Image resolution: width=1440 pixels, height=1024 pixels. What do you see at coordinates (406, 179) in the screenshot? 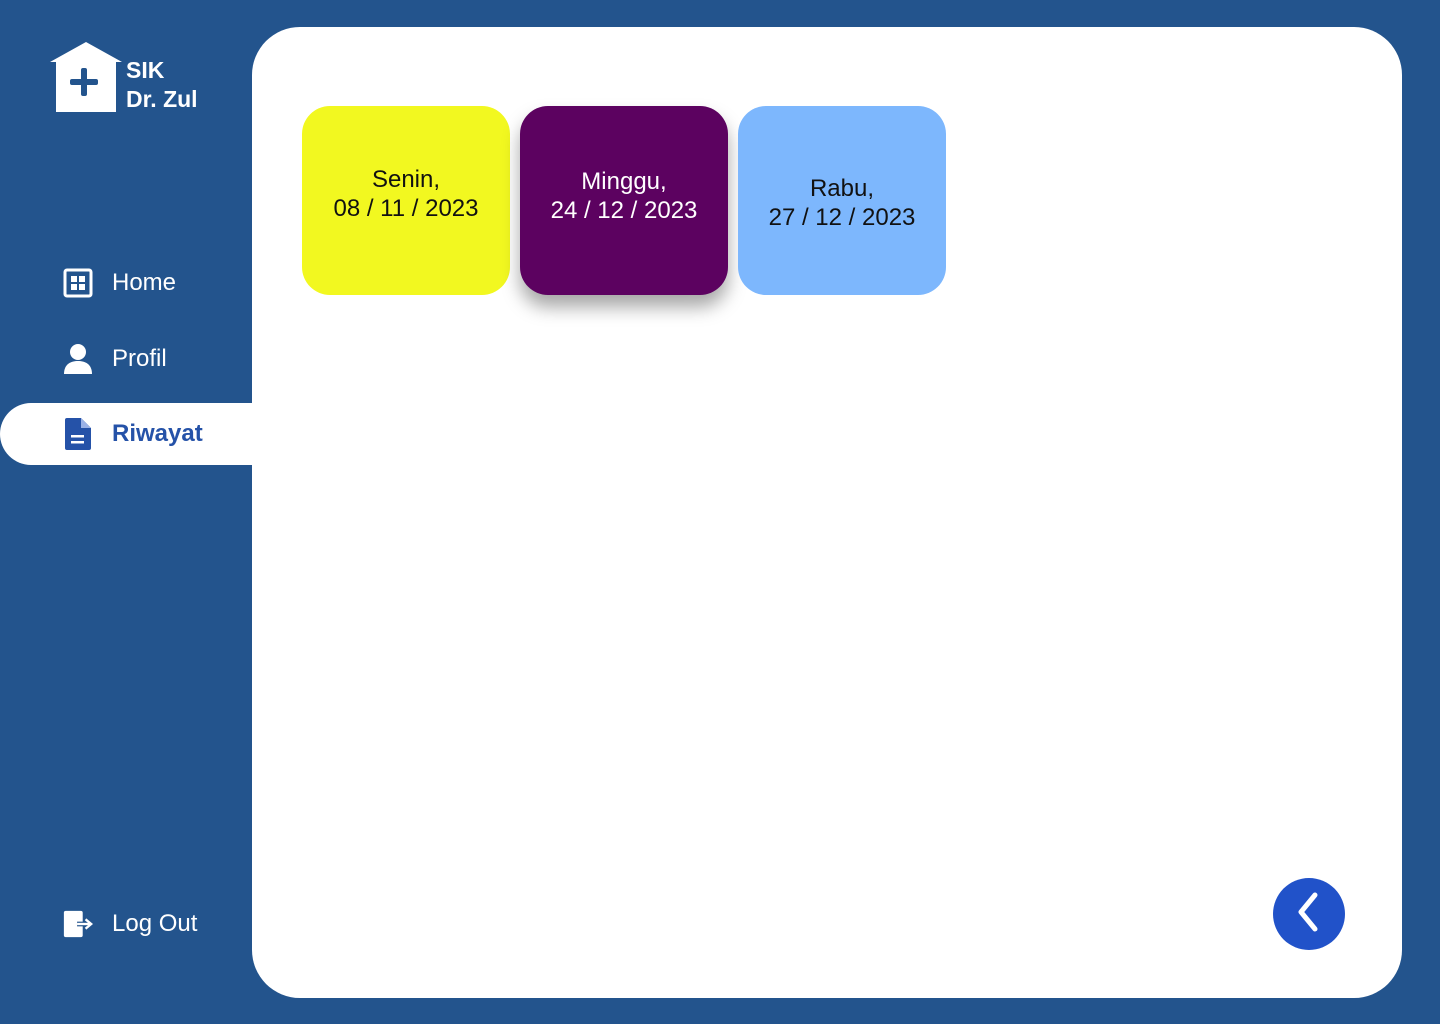
I see `history-card-day: Senin,` at bounding box center [406, 179].